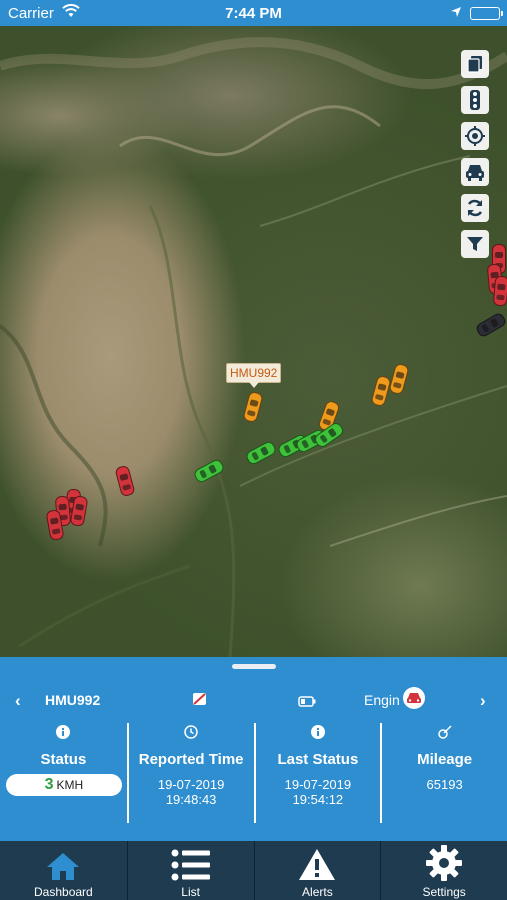 This screenshot has height=900, width=507. Describe the element at coordinates (63, 773) in the screenshot. I see `status-column: Status 3 KMH` at that location.